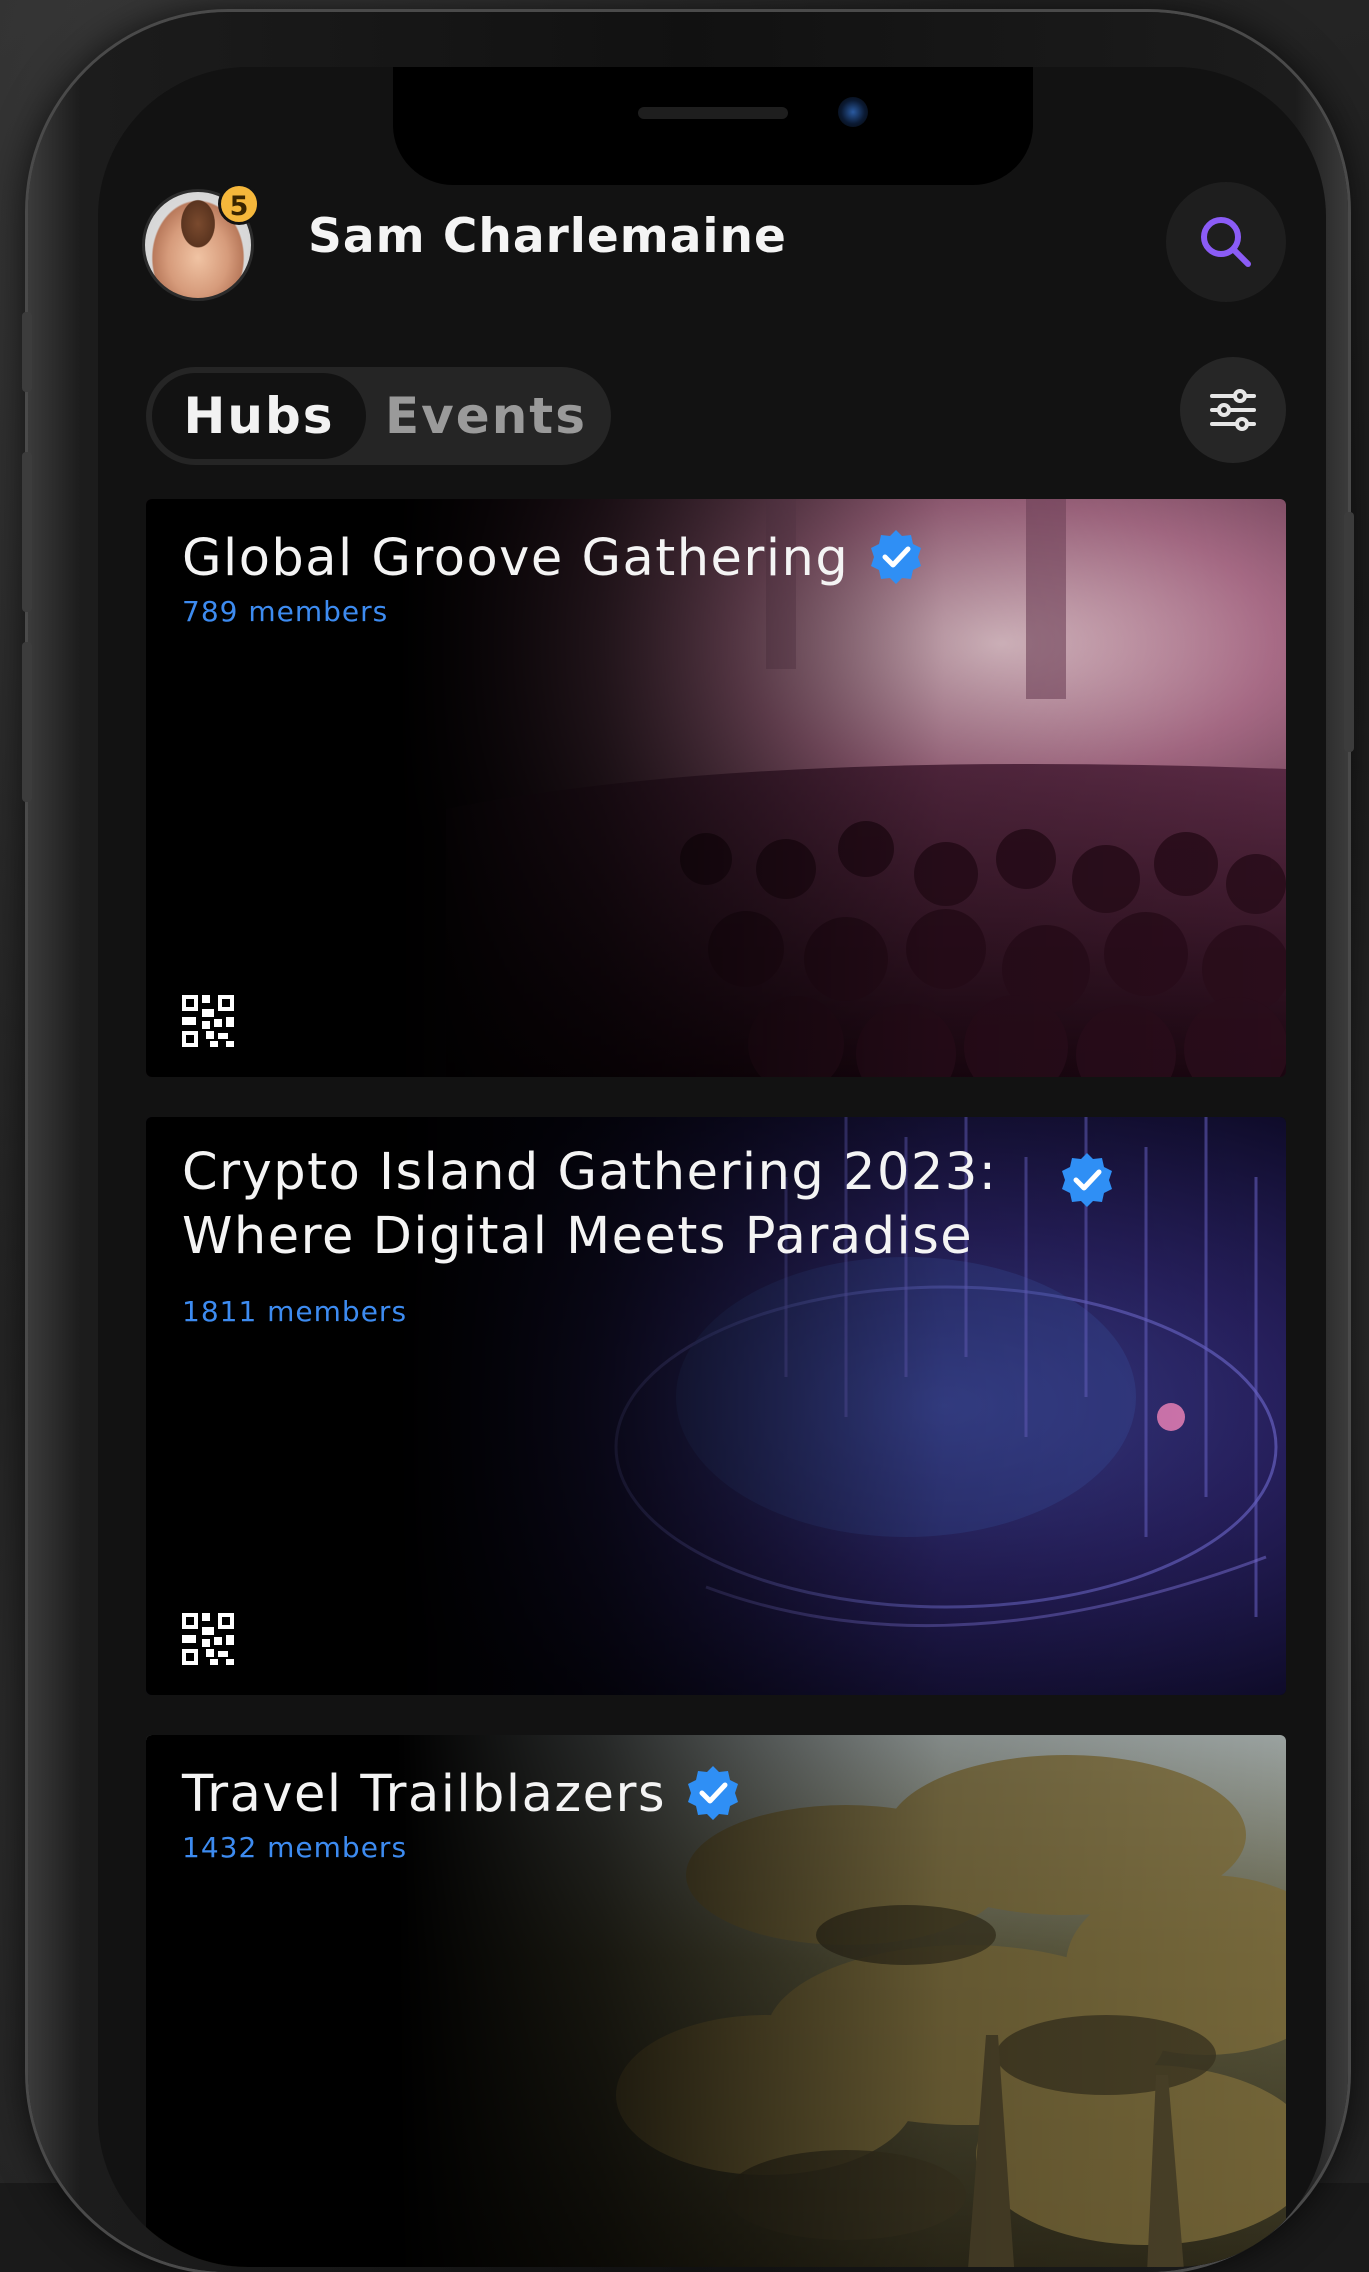 The height and width of the screenshot is (2272, 1369). I want to click on member-count: 789 members, so click(285, 611).